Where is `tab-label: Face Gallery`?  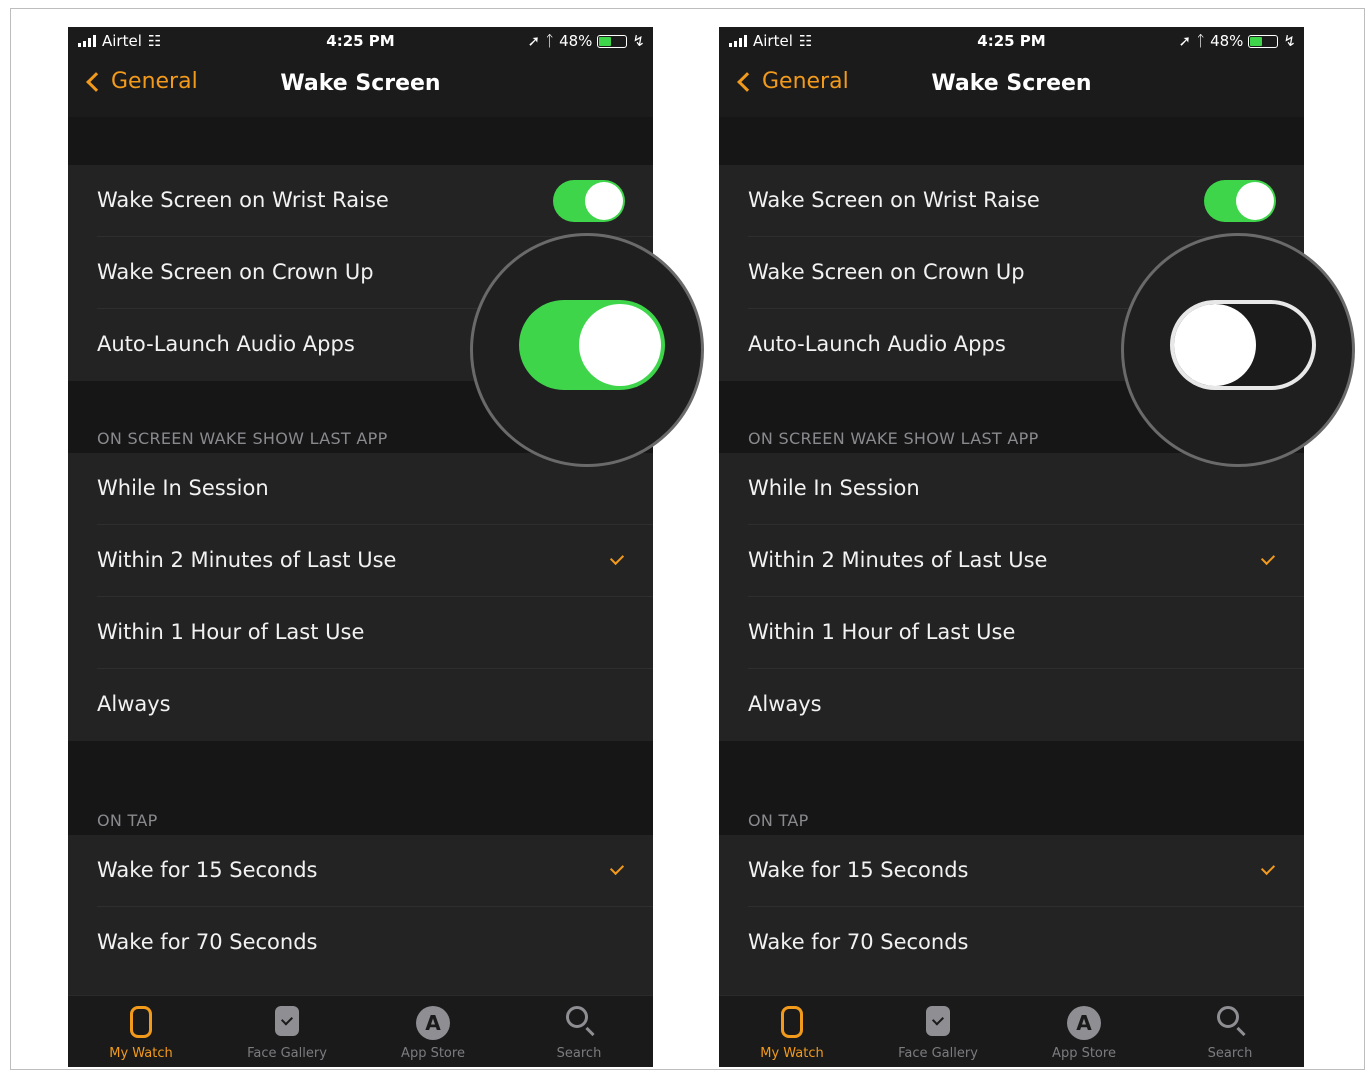
tab-label: Face Gallery is located at coordinates (938, 1053).